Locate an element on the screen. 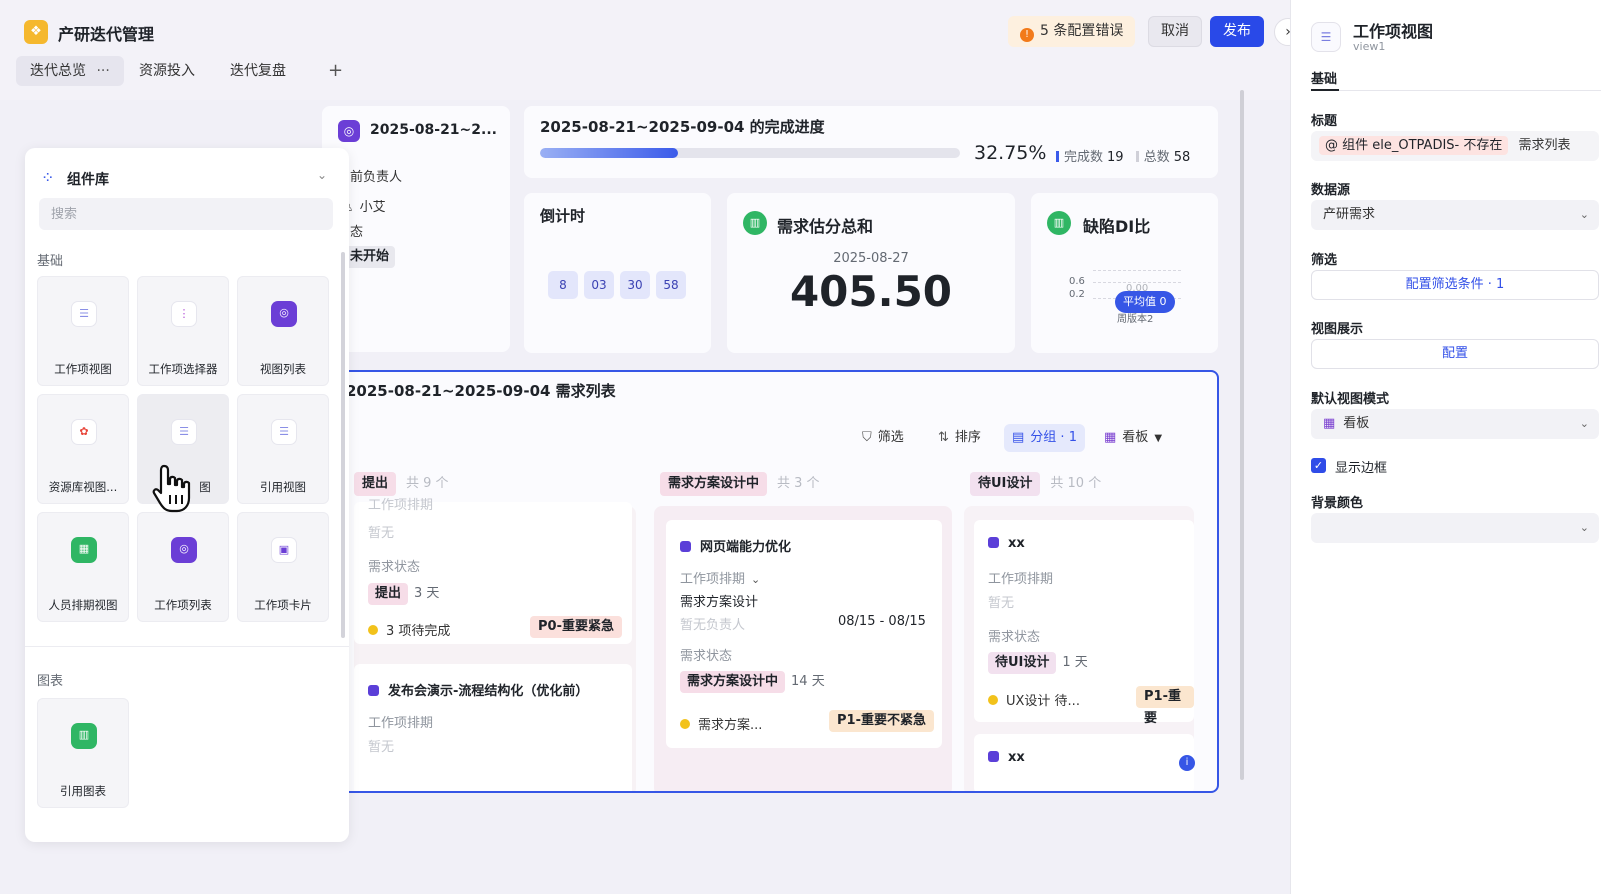  work-item-title: 网页端能力优化 is located at coordinates (735, 545).